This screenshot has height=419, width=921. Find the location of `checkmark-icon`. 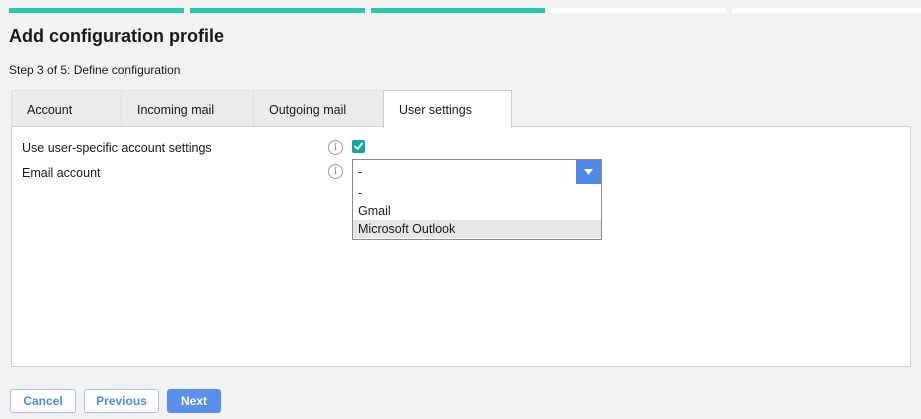

checkmark-icon is located at coordinates (358, 146).